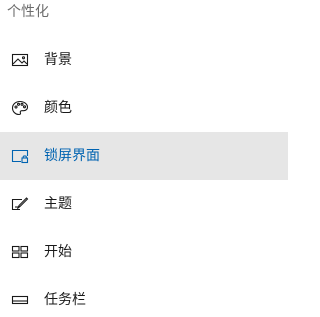 This screenshot has width=320, height=317. I want to click on section-title: 个性化, so click(28, 12).